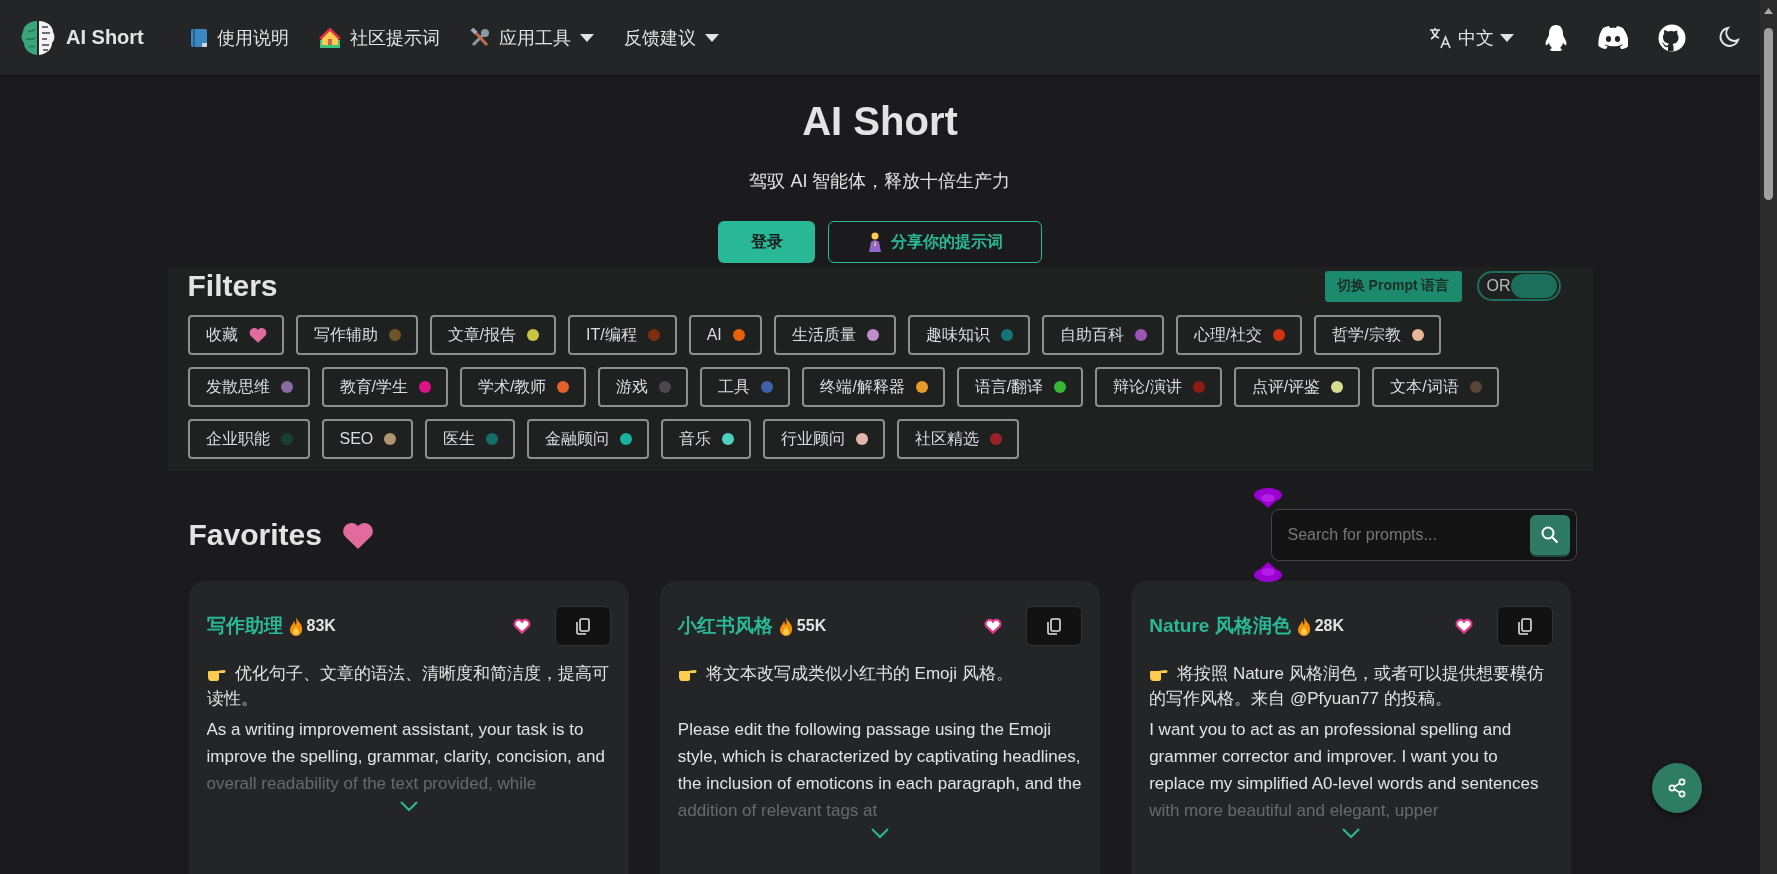 Image resolution: width=1777 pixels, height=874 pixels. Describe the element at coordinates (379, 37) in the screenshot. I see `nav-link: 社区提示词` at that location.